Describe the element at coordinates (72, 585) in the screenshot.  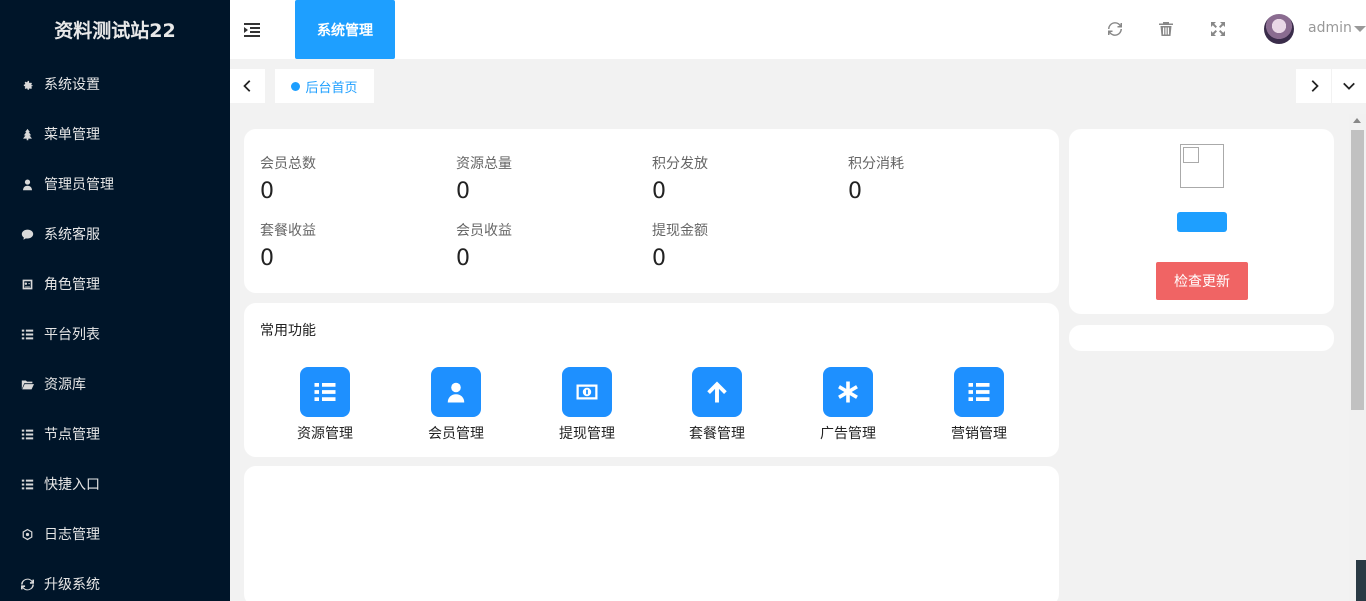
I see `sidebar-item-label: 升级系统` at that location.